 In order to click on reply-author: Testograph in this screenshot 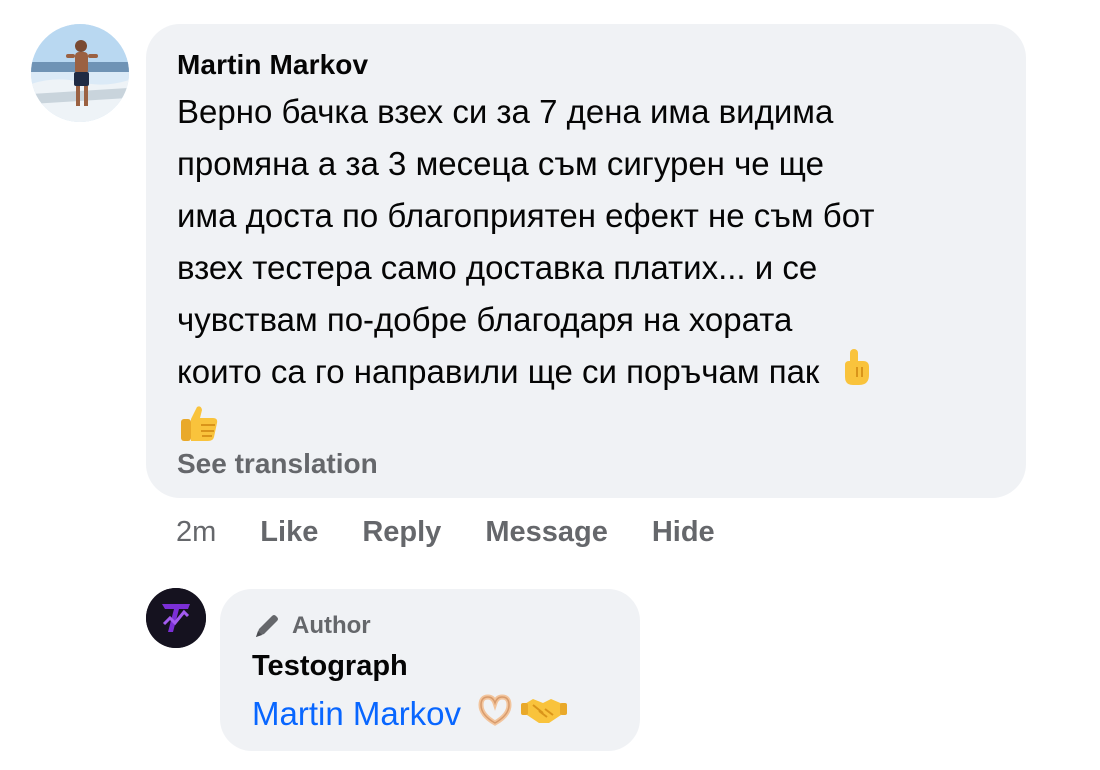, I will do `click(330, 666)`.